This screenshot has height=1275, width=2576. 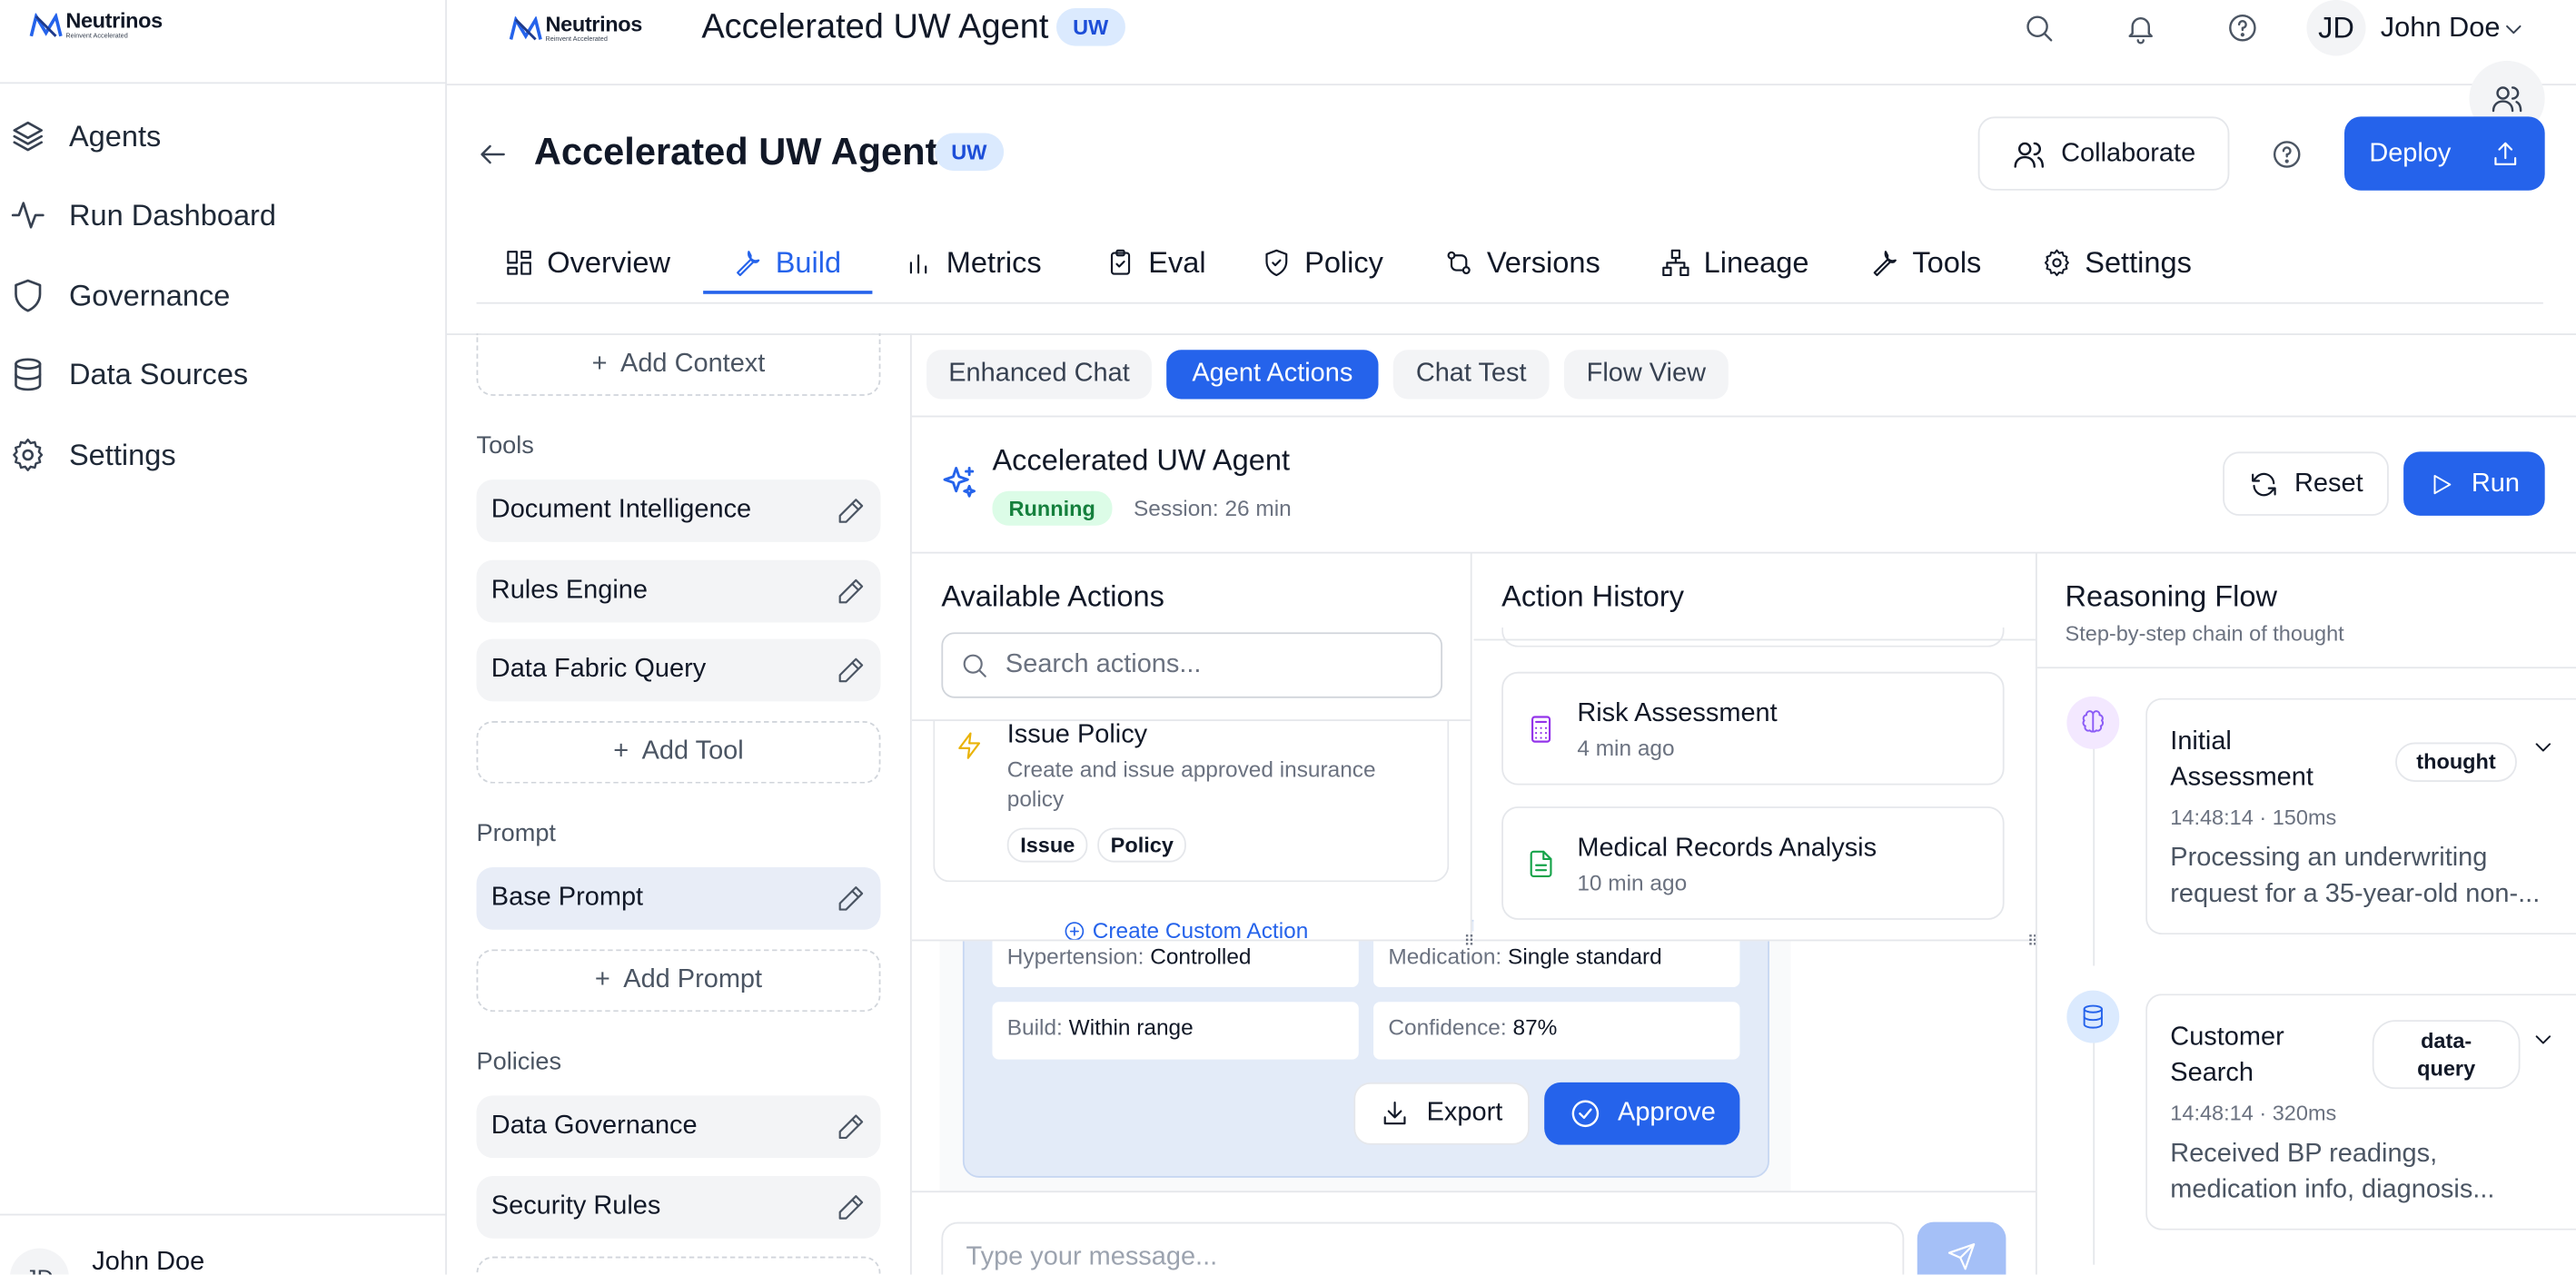 What do you see at coordinates (1925, 262) in the screenshot?
I see `tab-tools: Tools` at bounding box center [1925, 262].